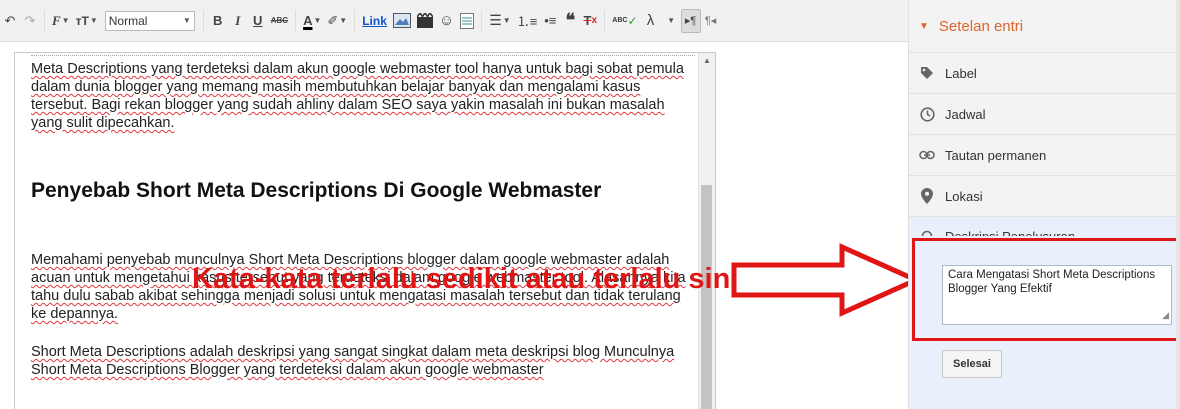 This screenshot has height=409, width=1180. I want to click on lambda-icon: λ, so click(650, 20).